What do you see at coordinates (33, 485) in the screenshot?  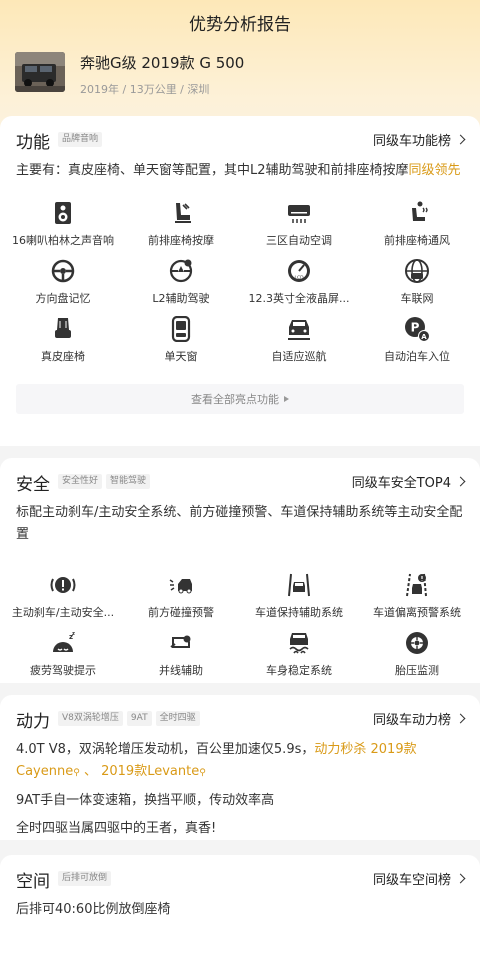 I see `section-title-safety: 安全` at bounding box center [33, 485].